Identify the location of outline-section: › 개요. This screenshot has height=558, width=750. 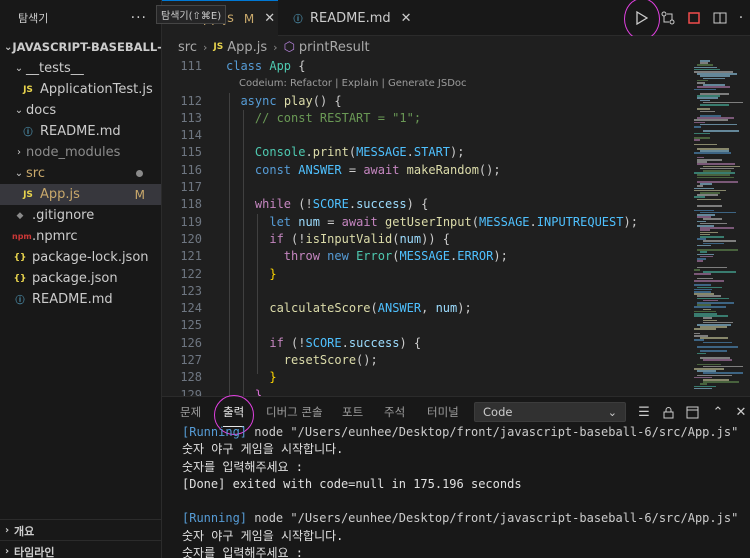
(81, 530).